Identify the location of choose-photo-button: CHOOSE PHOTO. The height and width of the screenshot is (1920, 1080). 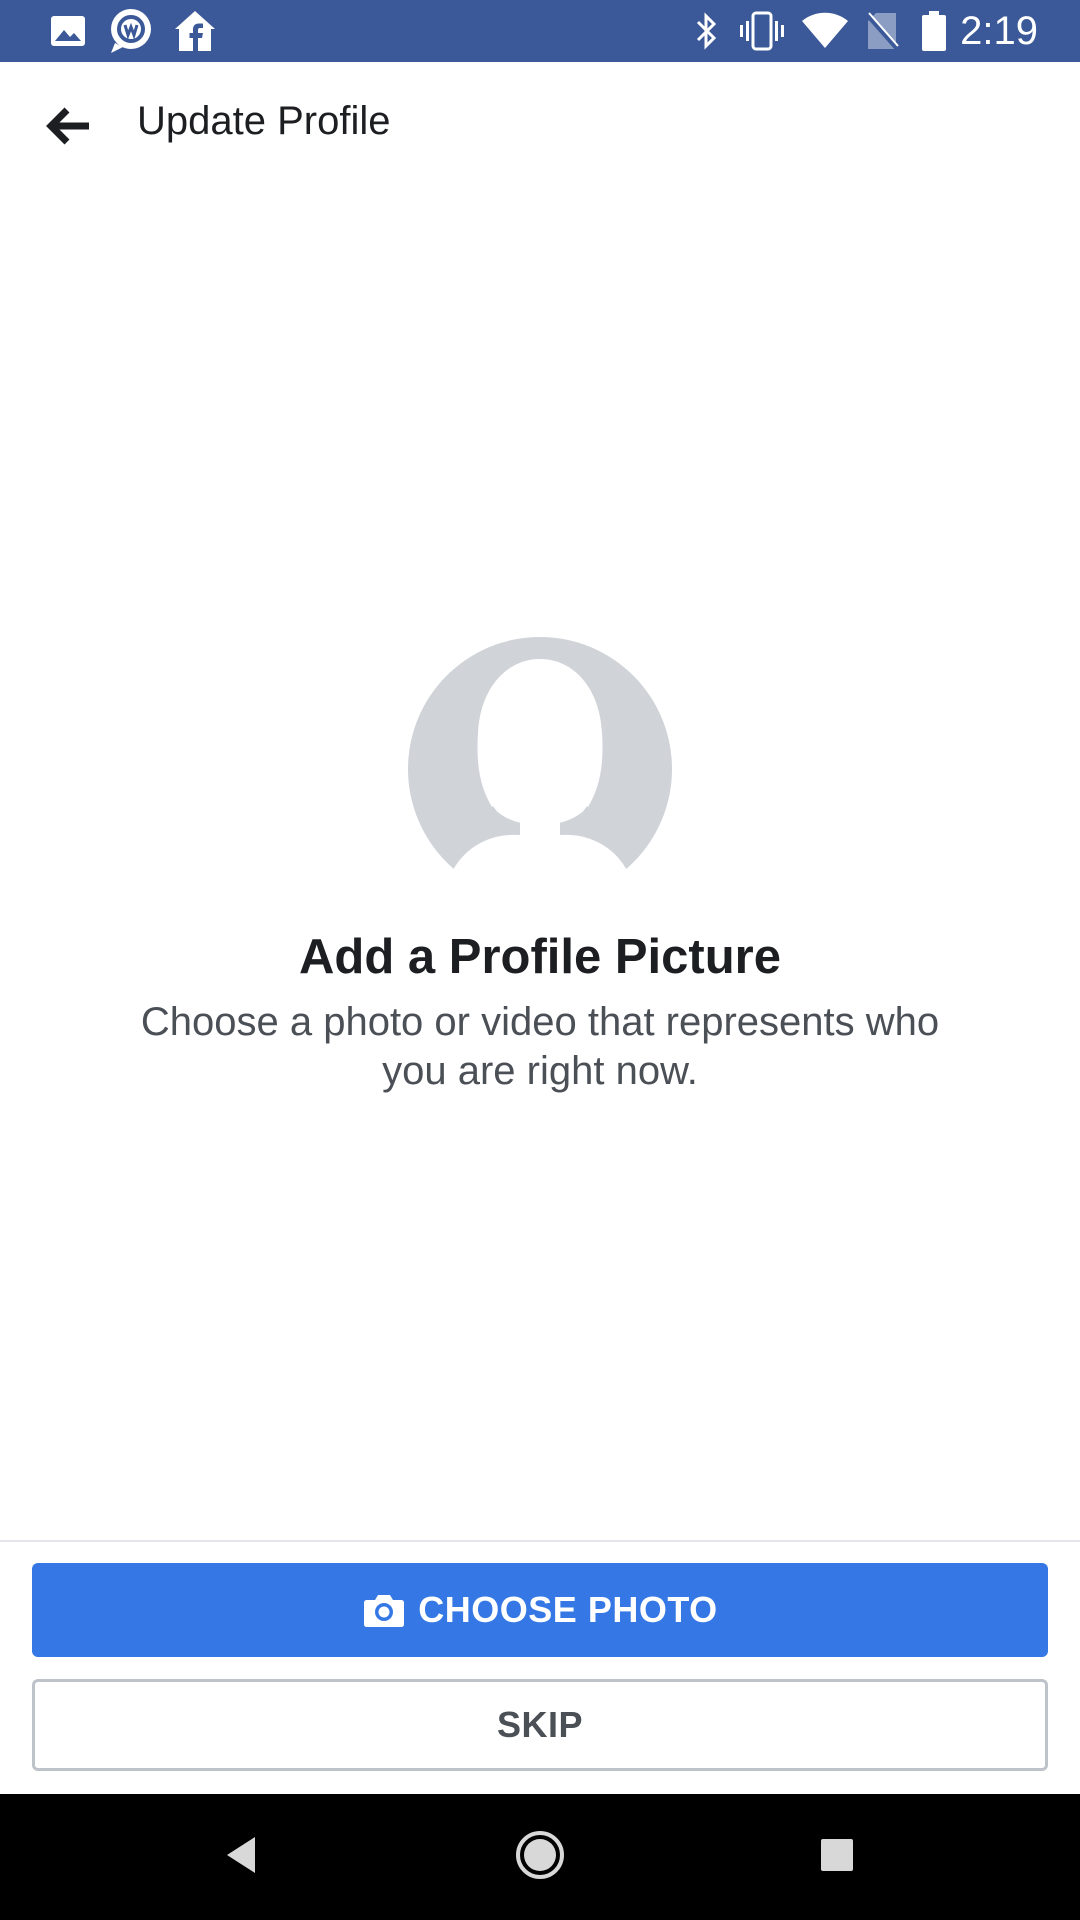
(540, 1610).